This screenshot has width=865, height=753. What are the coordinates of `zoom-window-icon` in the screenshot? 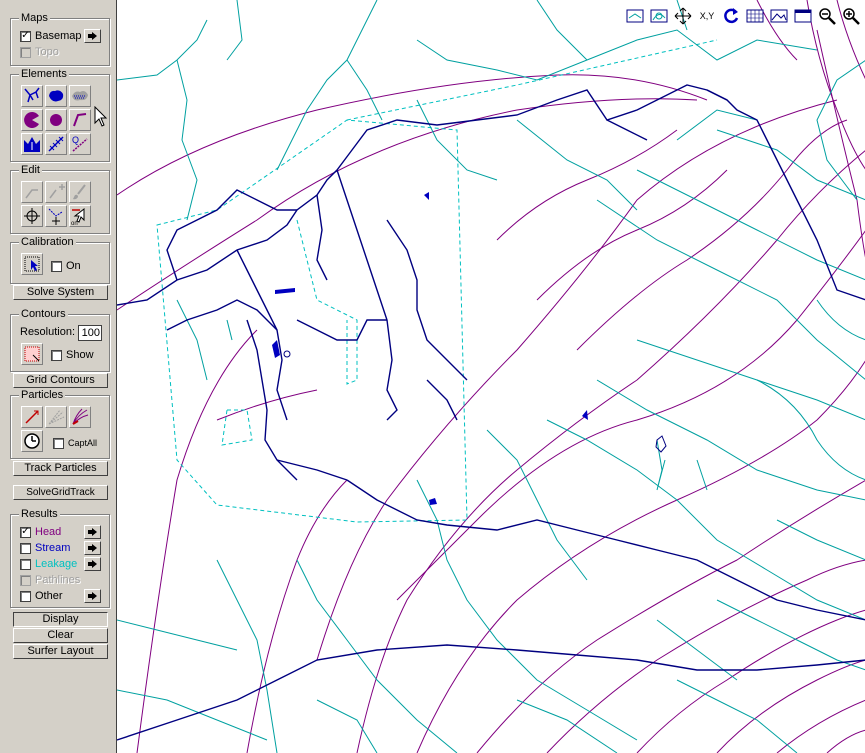 It's located at (635, 16).